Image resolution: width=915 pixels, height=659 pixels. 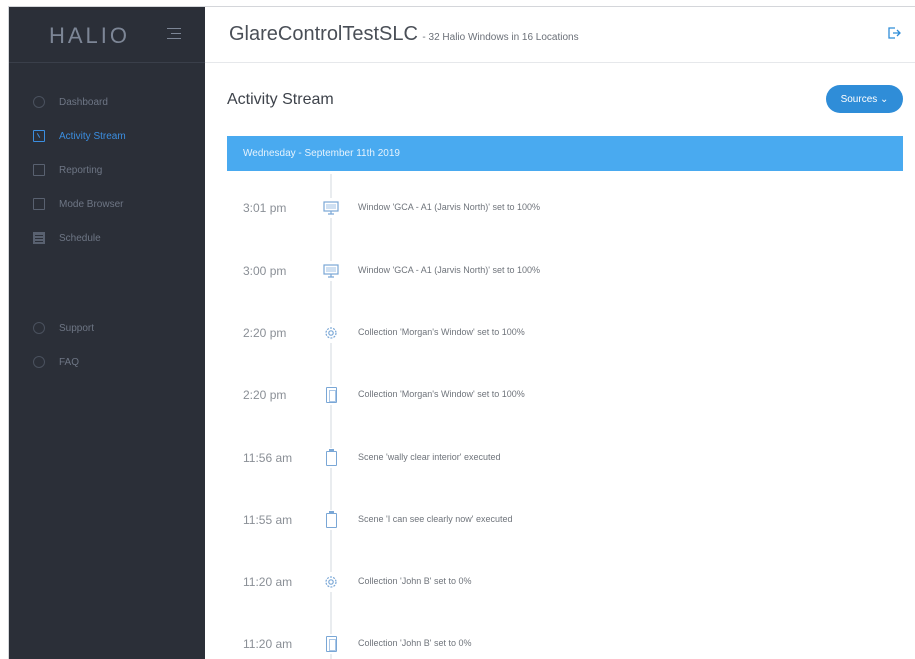 I want to click on gauge-icon, so click(x=39, y=102).